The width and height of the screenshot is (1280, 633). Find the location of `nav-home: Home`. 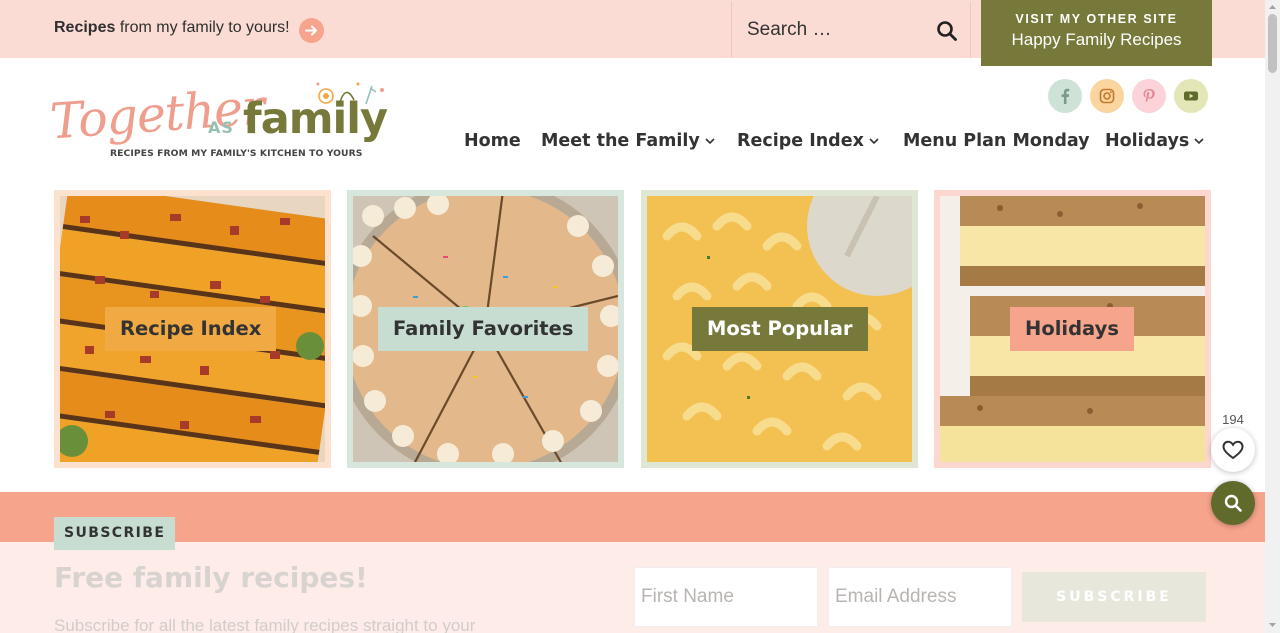

nav-home: Home is located at coordinates (492, 141).